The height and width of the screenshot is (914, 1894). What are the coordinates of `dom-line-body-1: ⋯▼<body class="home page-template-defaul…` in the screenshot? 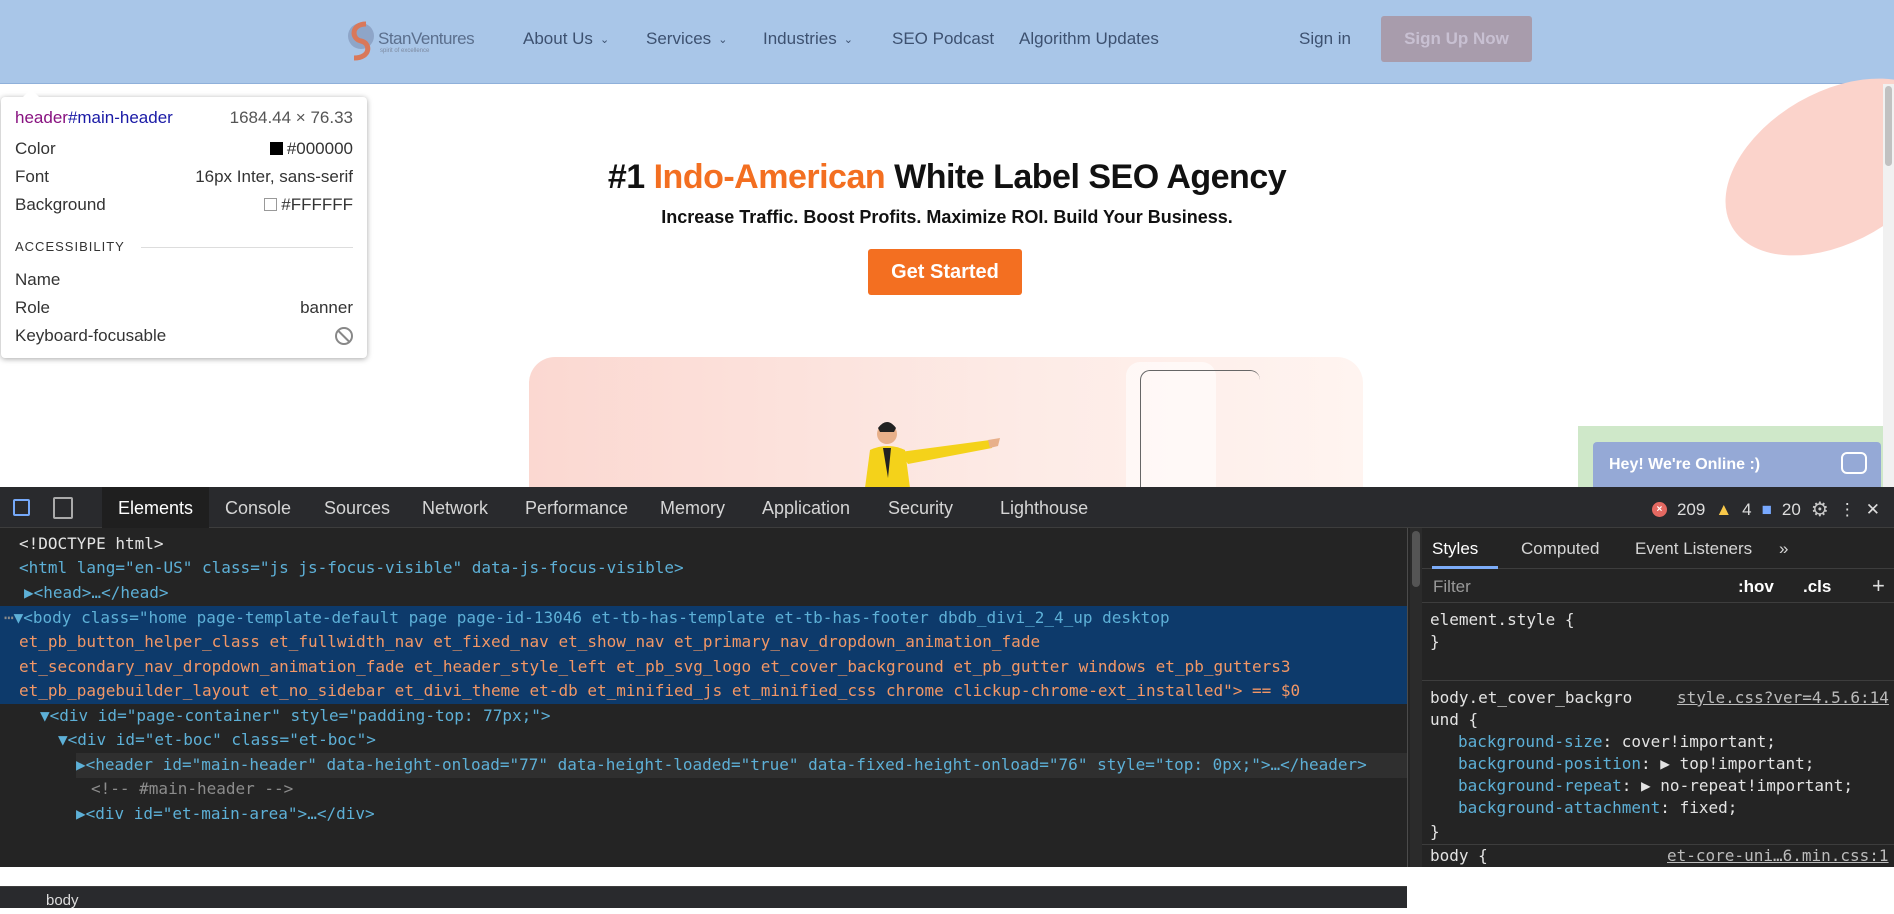 It's located at (587, 618).